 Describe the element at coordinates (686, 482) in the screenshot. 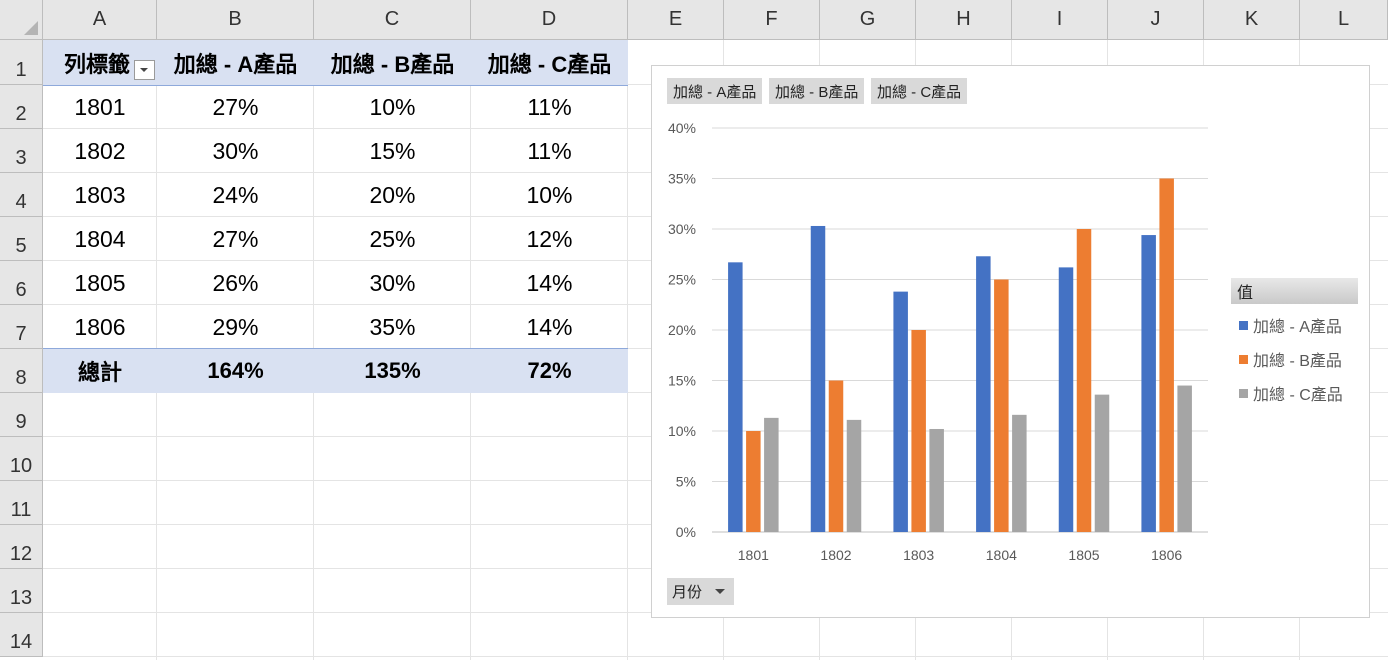

I see `y-tick-label: 5%` at that location.